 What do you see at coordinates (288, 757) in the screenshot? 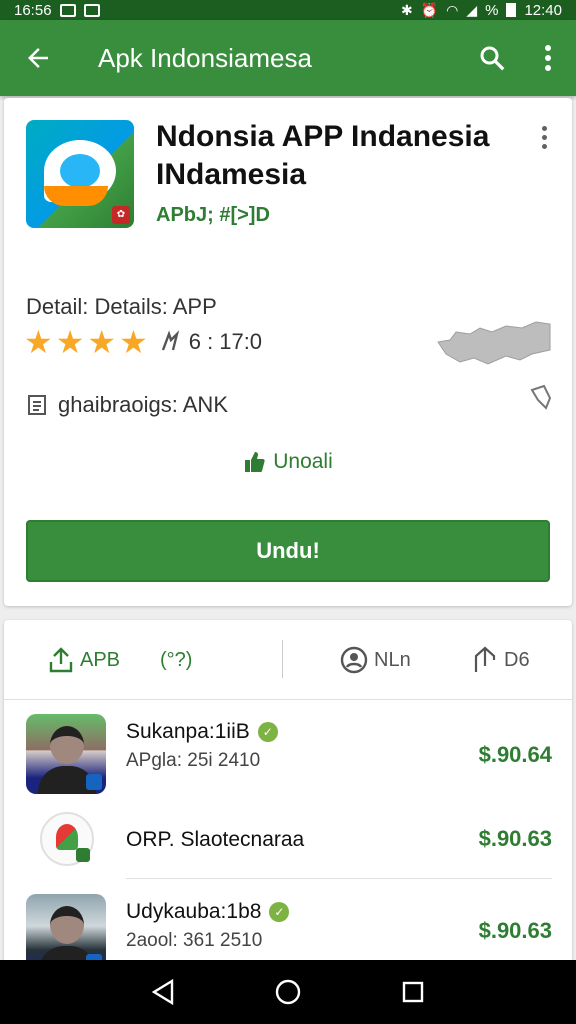
I see `list-item: Sukanpa:1iiB ✓ APgla: 25i 2410 $.90.64` at bounding box center [288, 757].